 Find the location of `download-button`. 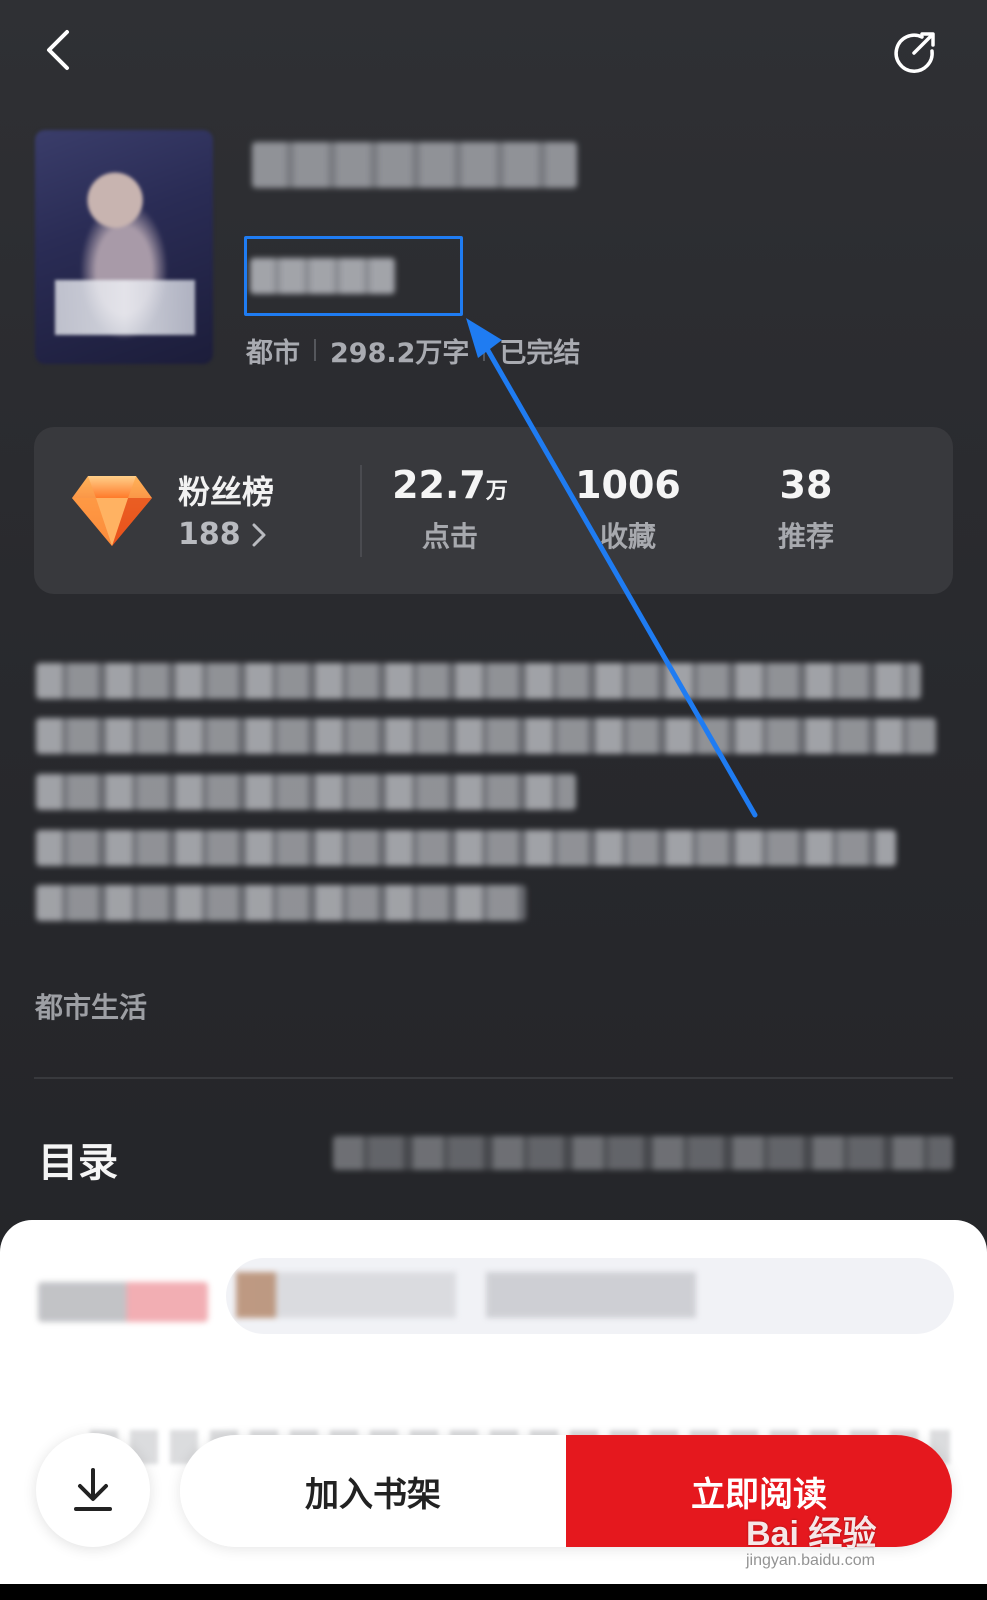

download-button is located at coordinates (93, 1490).